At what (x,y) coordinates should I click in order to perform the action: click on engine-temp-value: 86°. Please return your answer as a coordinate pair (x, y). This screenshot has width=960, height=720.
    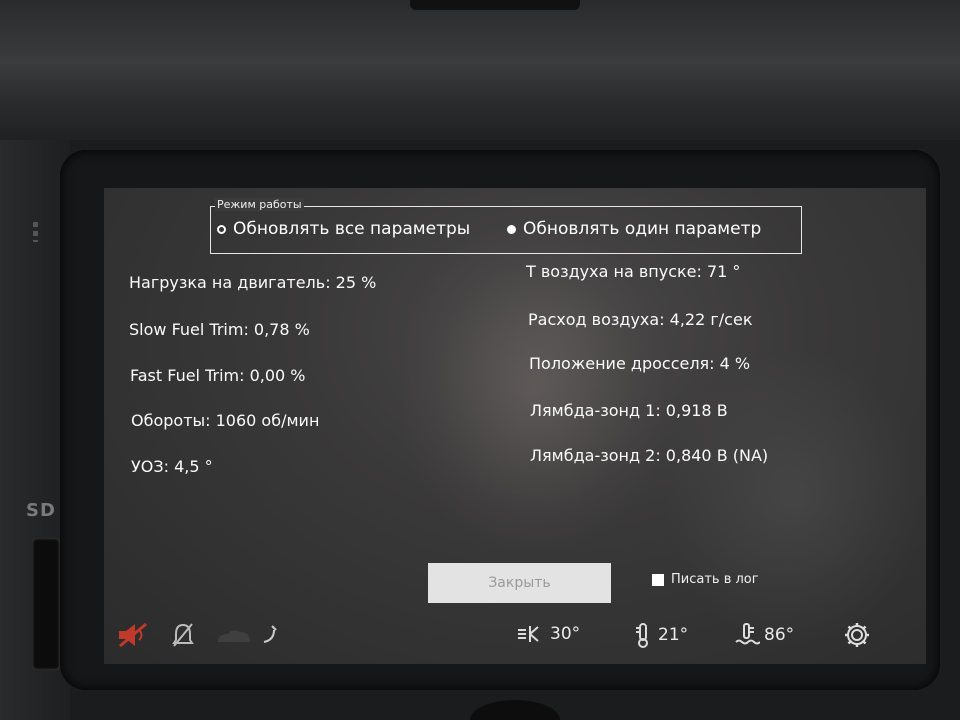
    Looking at the image, I should click on (779, 635).